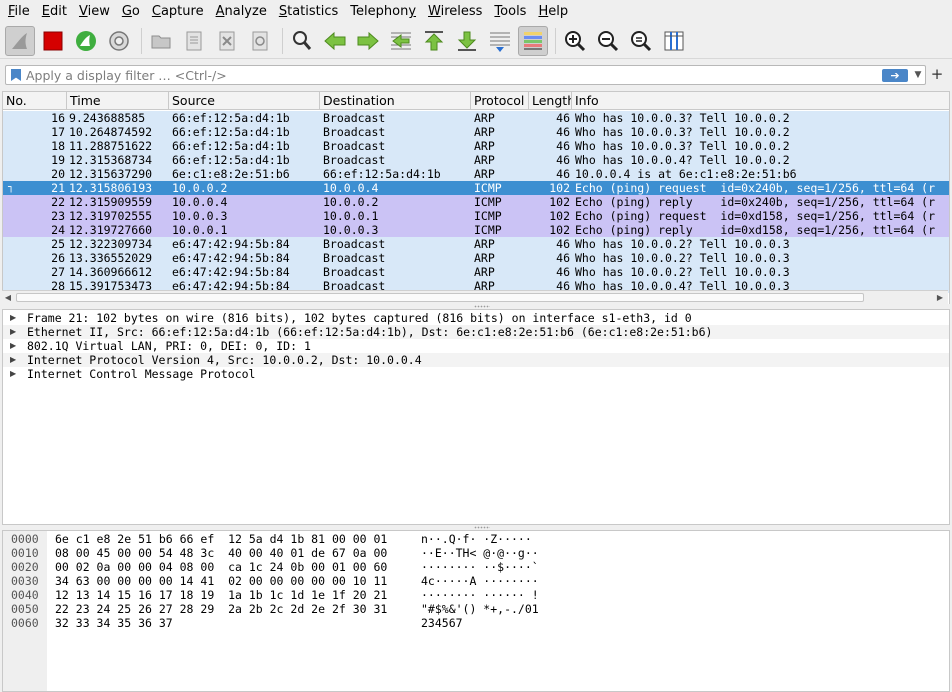 The height and width of the screenshot is (692, 952). I want to click on add-filter-button: +, so click(937, 74).